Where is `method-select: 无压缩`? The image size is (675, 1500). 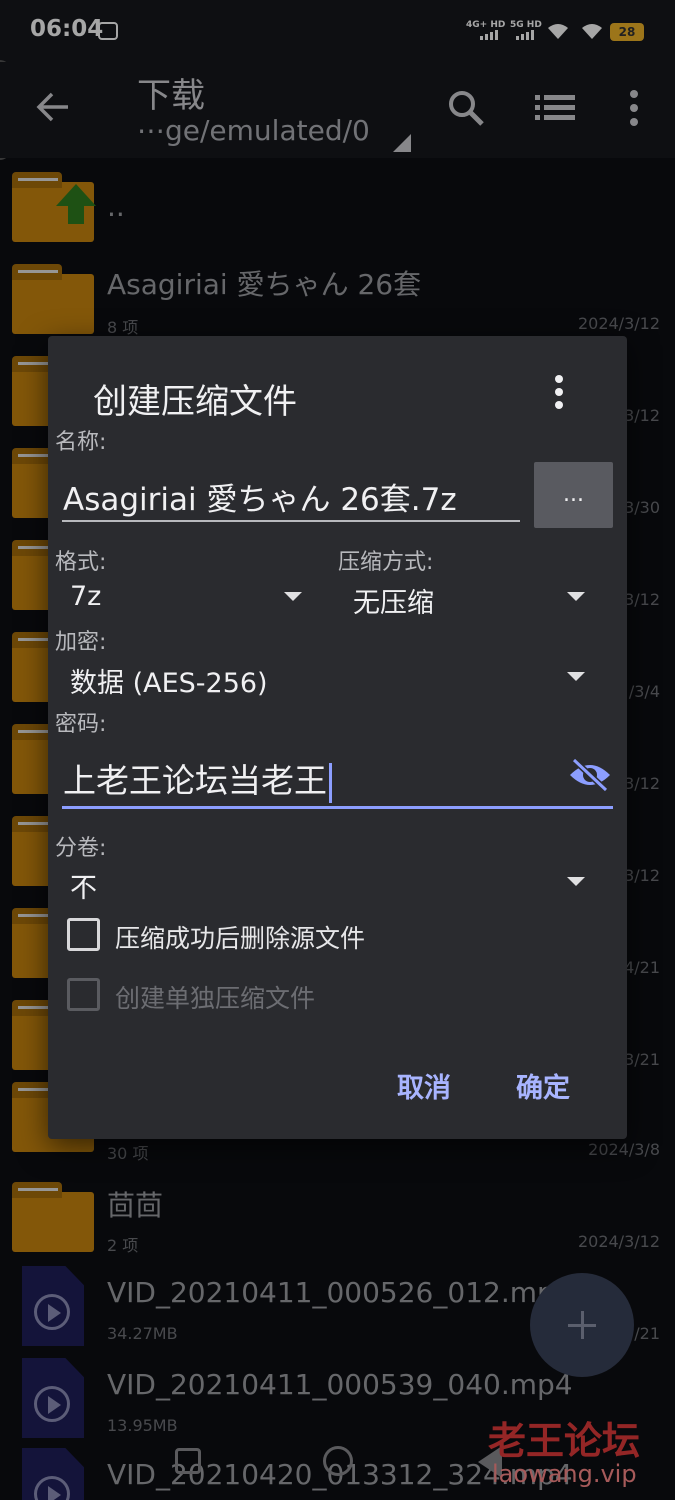 method-select: 无压缩 is located at coordinates (393, 600).